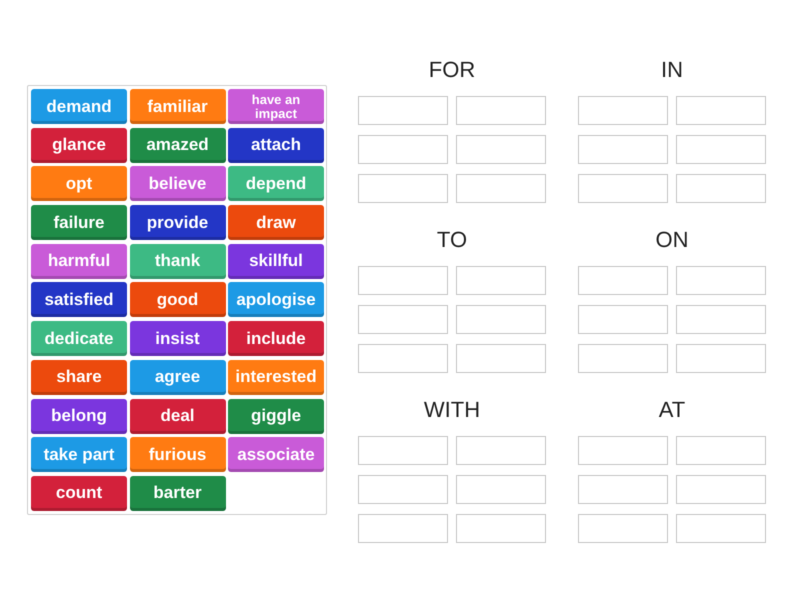 The image size is (800, 600). What do you see at coordinates (79, 106) in the screenshot?
I see `word-tile: demand` at bounding box center [79, 106].